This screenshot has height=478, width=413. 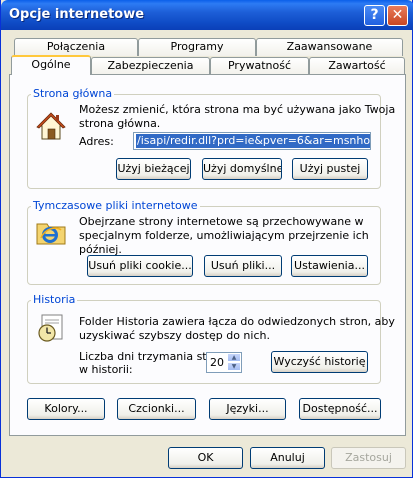 I want to click on history-clock-icon, so click(x=51, y=329).